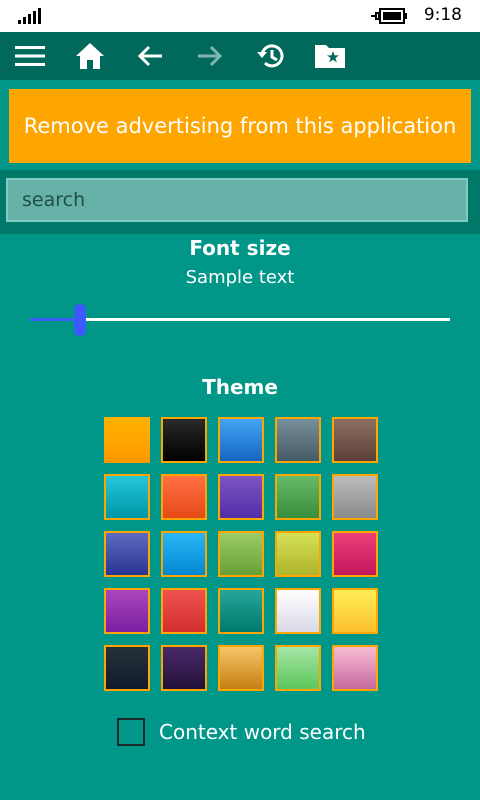 This screenshot has width=480, height=800. What do you see at coordinates (30, 16) in the screenshot?
I see `signal-icon` at bounding box center [30, 16].